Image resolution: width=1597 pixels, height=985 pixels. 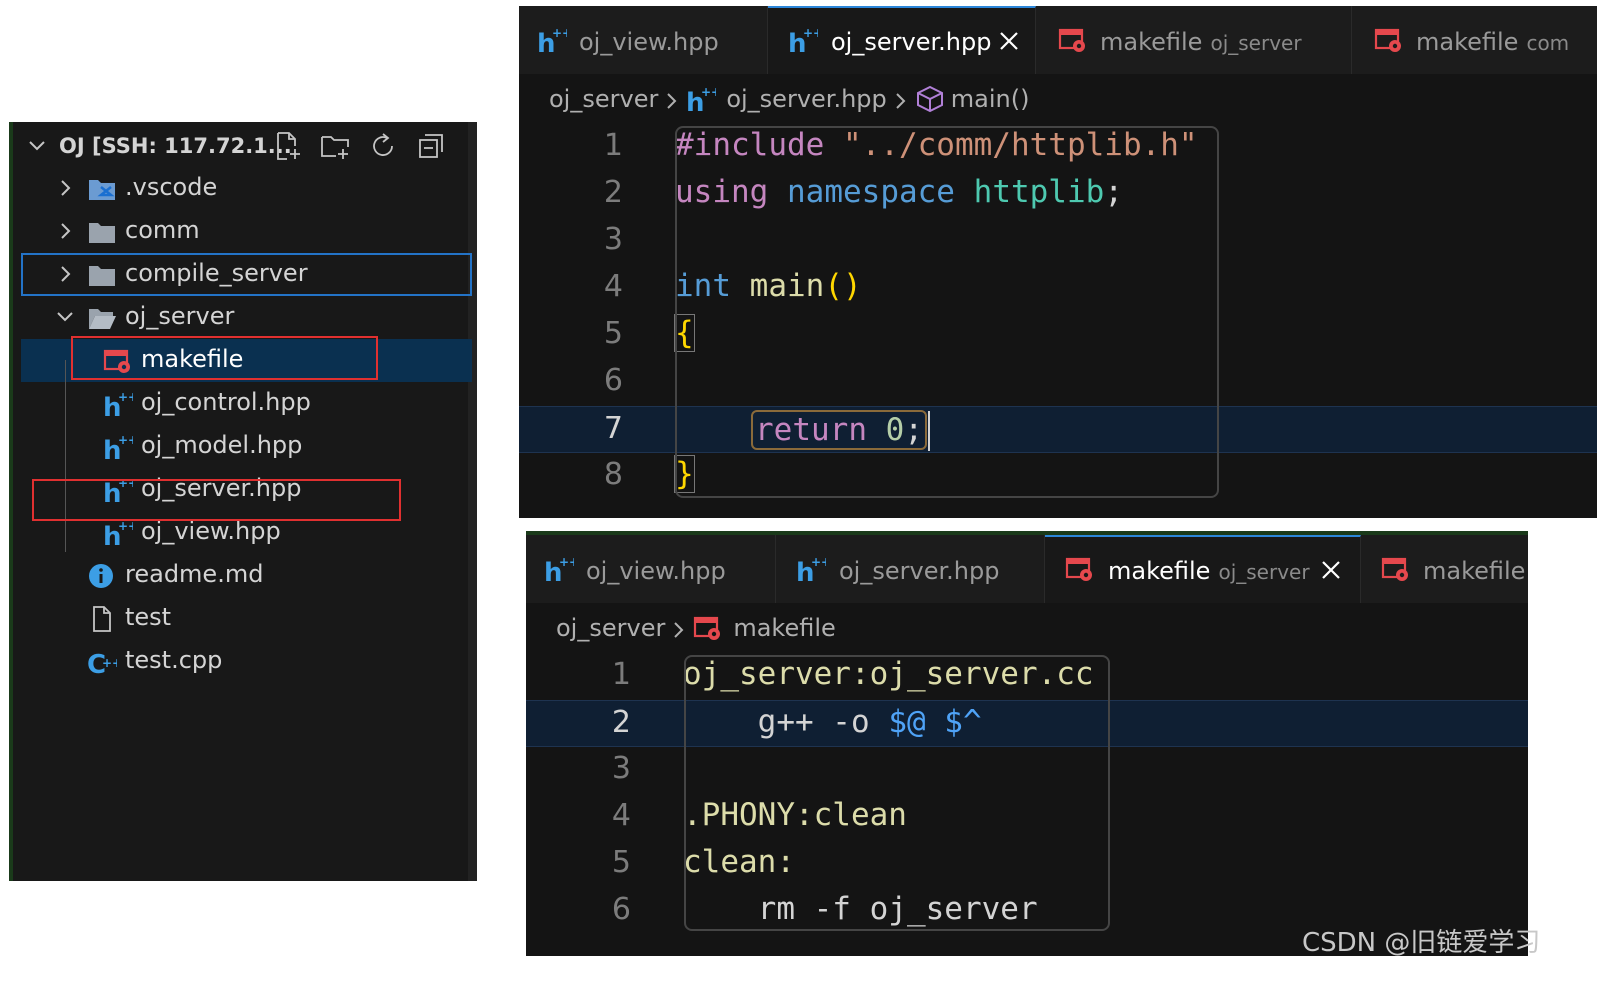 I want to click on line-number: 1, so click(x=621, y=674).